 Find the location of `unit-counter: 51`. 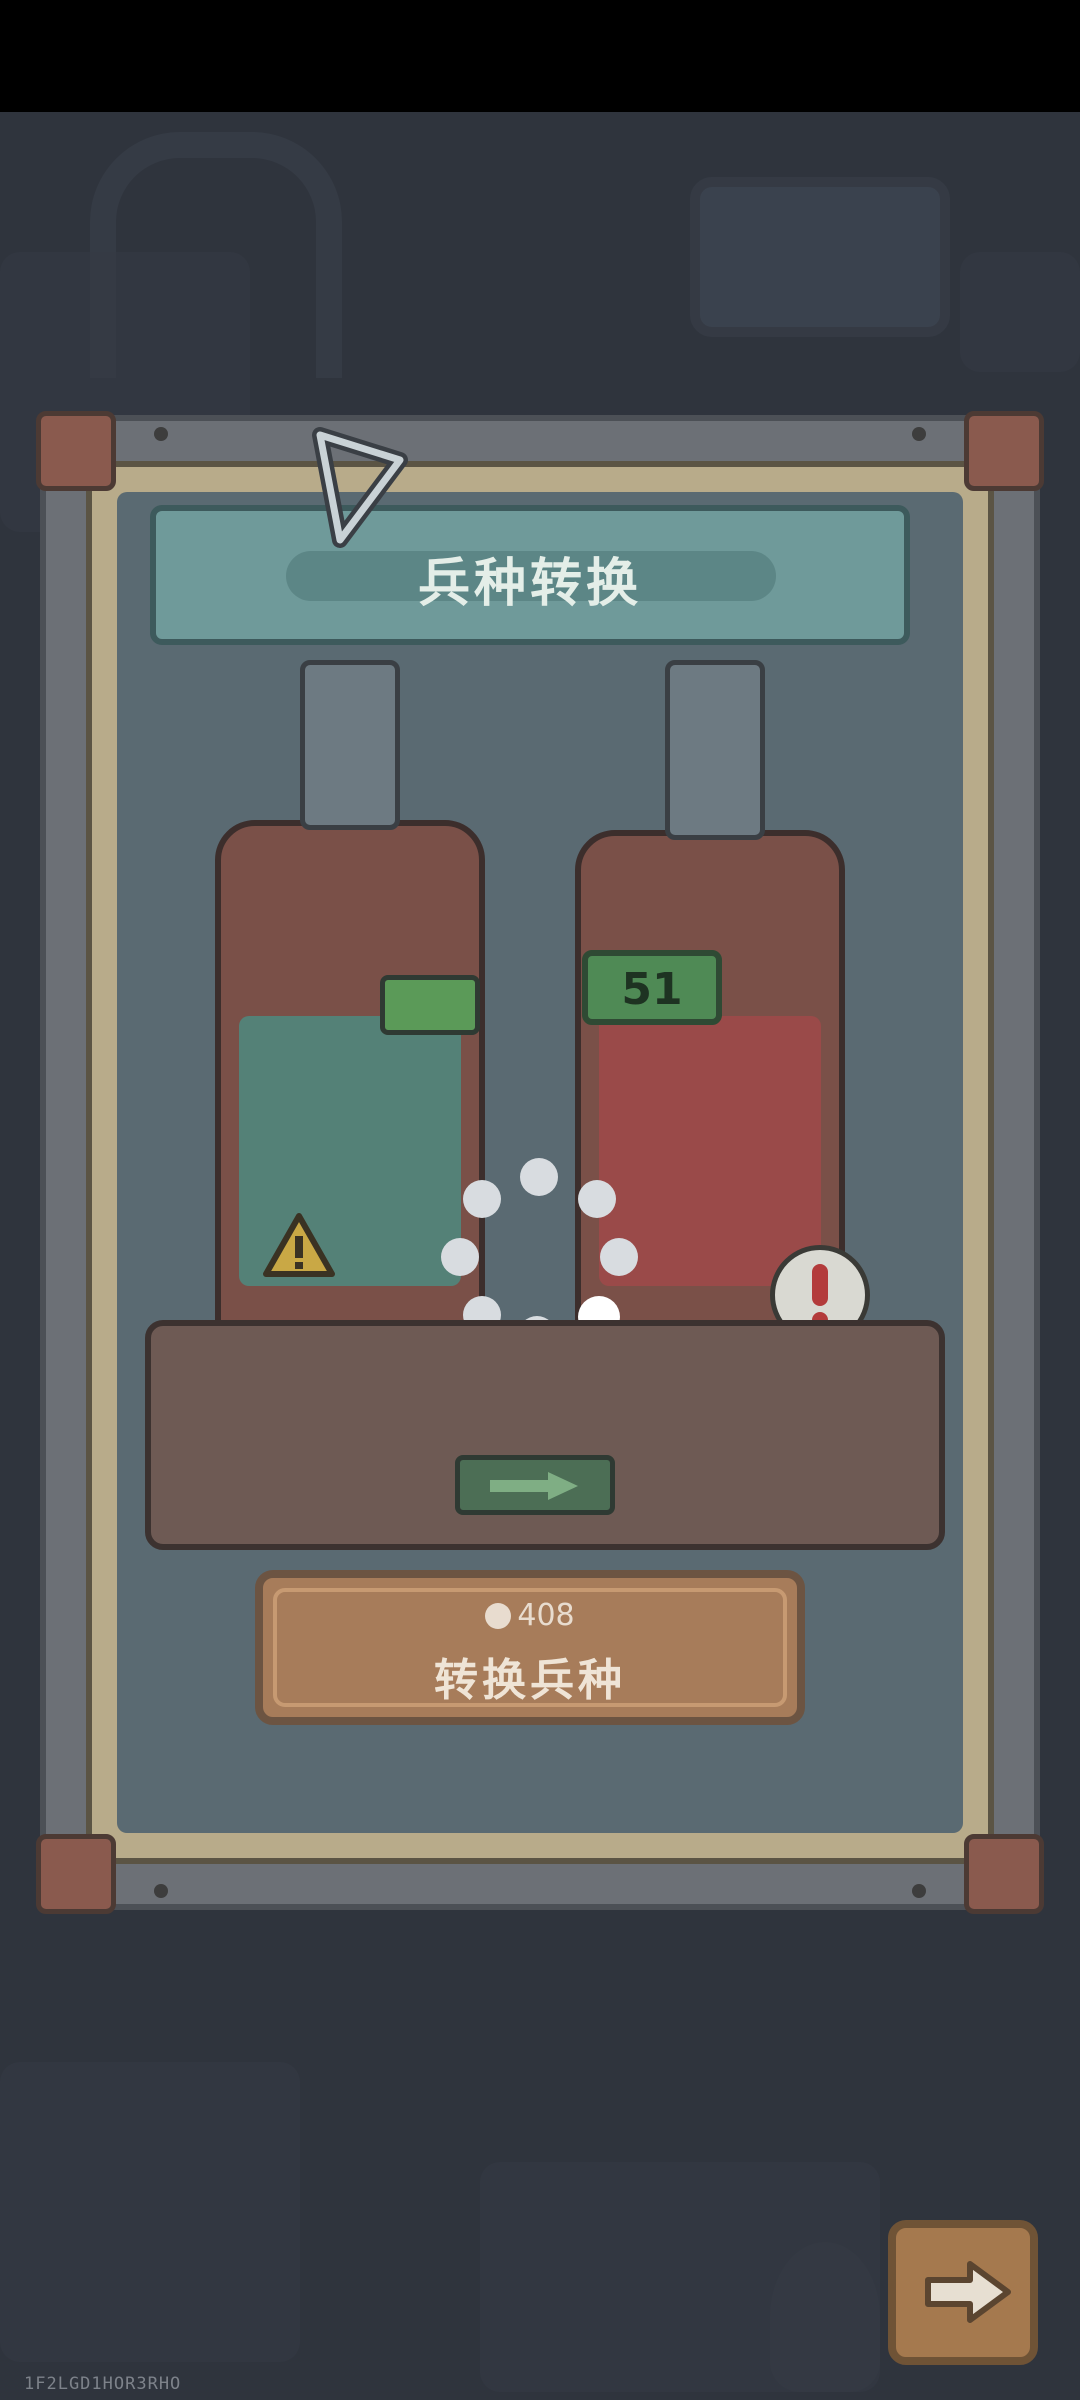

unit-counter: 51 is located at coordinates (652, 987).